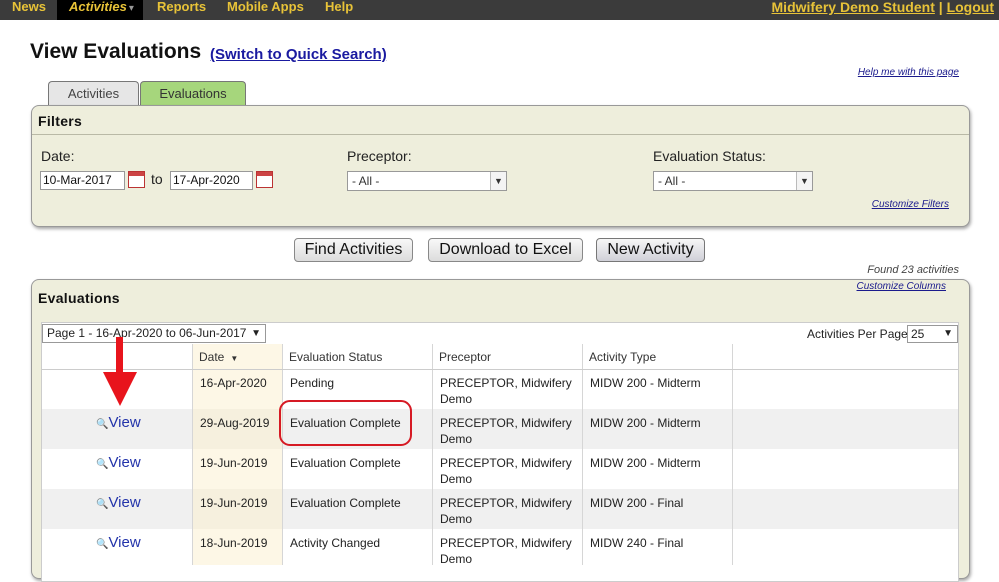 The image size is (999, 582). I want to click on customize-filters-link: Customize Filters, so click(910, 204).